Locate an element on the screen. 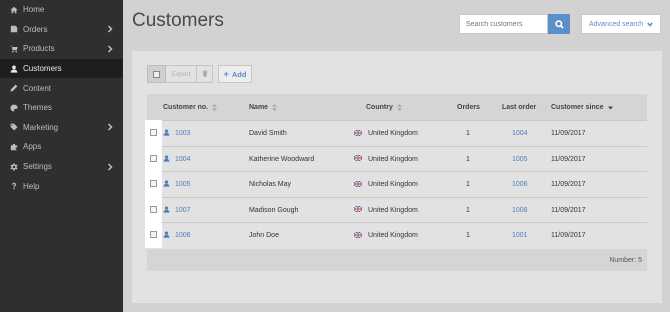  select-all-checkbox is located at coordinates (156, 74).